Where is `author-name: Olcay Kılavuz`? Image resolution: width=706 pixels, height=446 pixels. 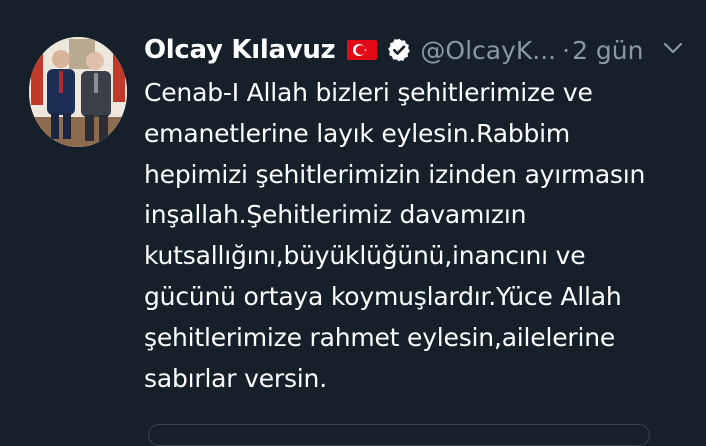
author-name: Olcay Kılavuz is located at coordinates (240, 50).